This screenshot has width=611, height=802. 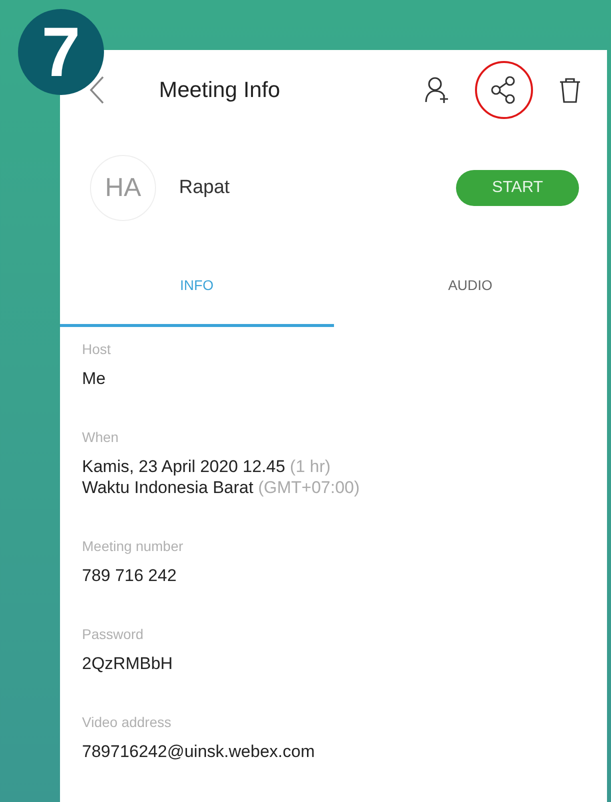 I want to click on screen-title: Meeting Info, so click(x=220, y=90).